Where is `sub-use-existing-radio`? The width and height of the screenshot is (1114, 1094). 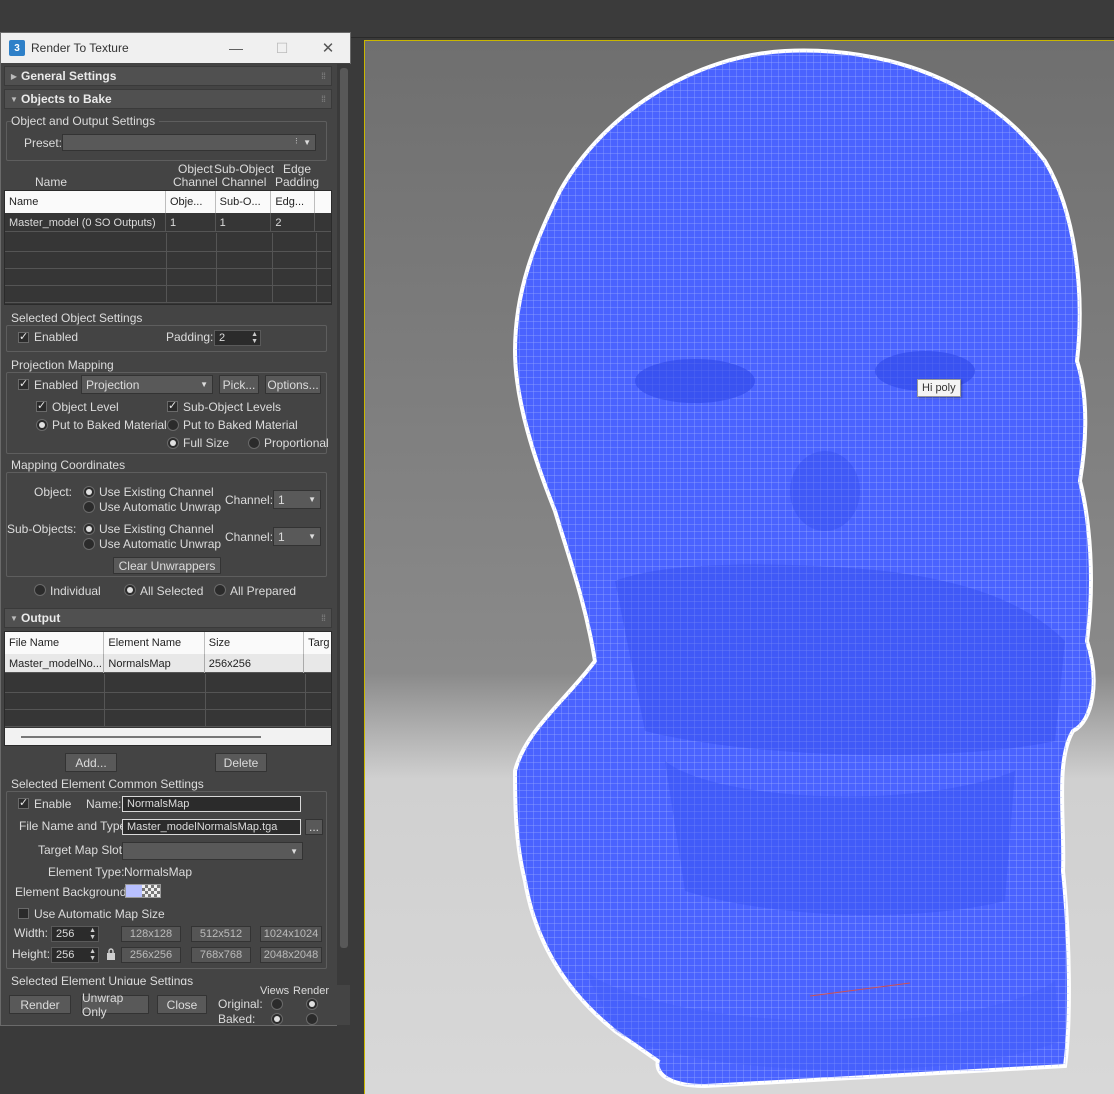
sub-use-existing-radio is located at coordinates (89, 529).